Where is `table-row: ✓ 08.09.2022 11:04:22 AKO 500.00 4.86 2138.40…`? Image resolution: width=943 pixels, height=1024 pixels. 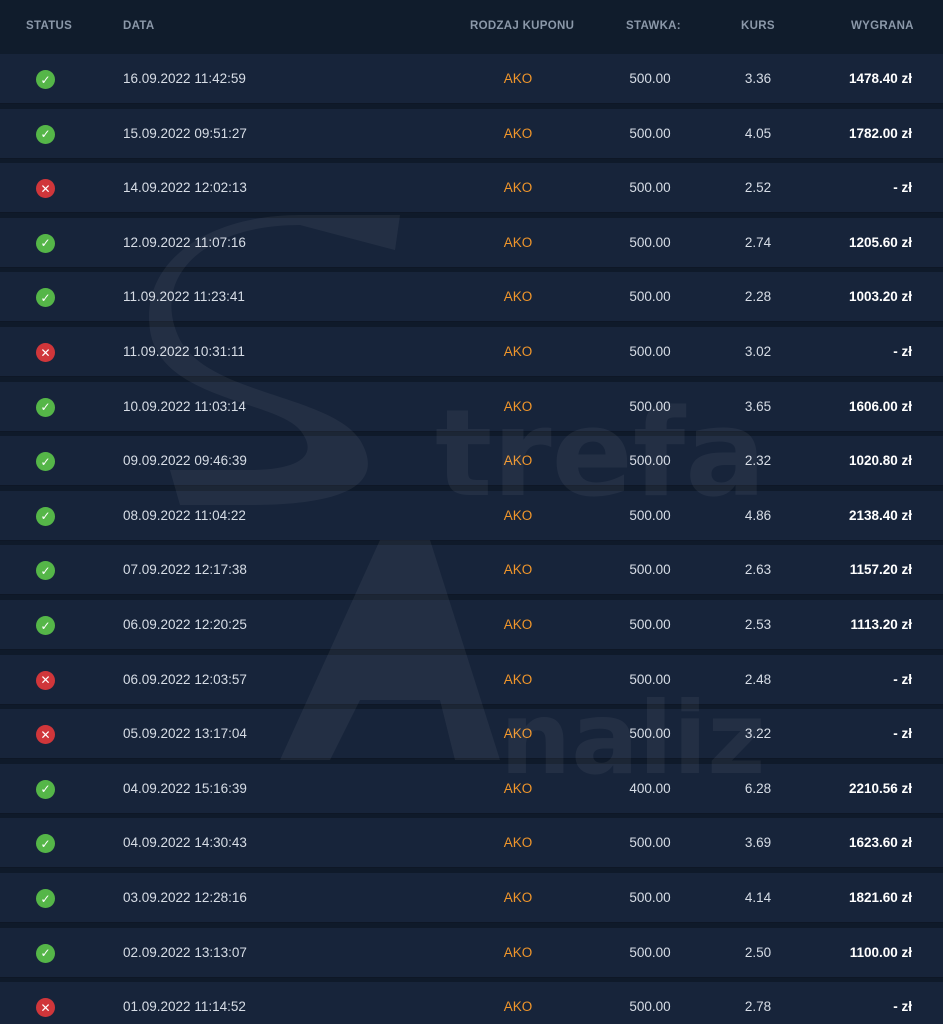
table-row: ✓ 08.09.2022 11:04:22 AKO 500.00 4.86 2138.40… is located at coordinates (471, 515).